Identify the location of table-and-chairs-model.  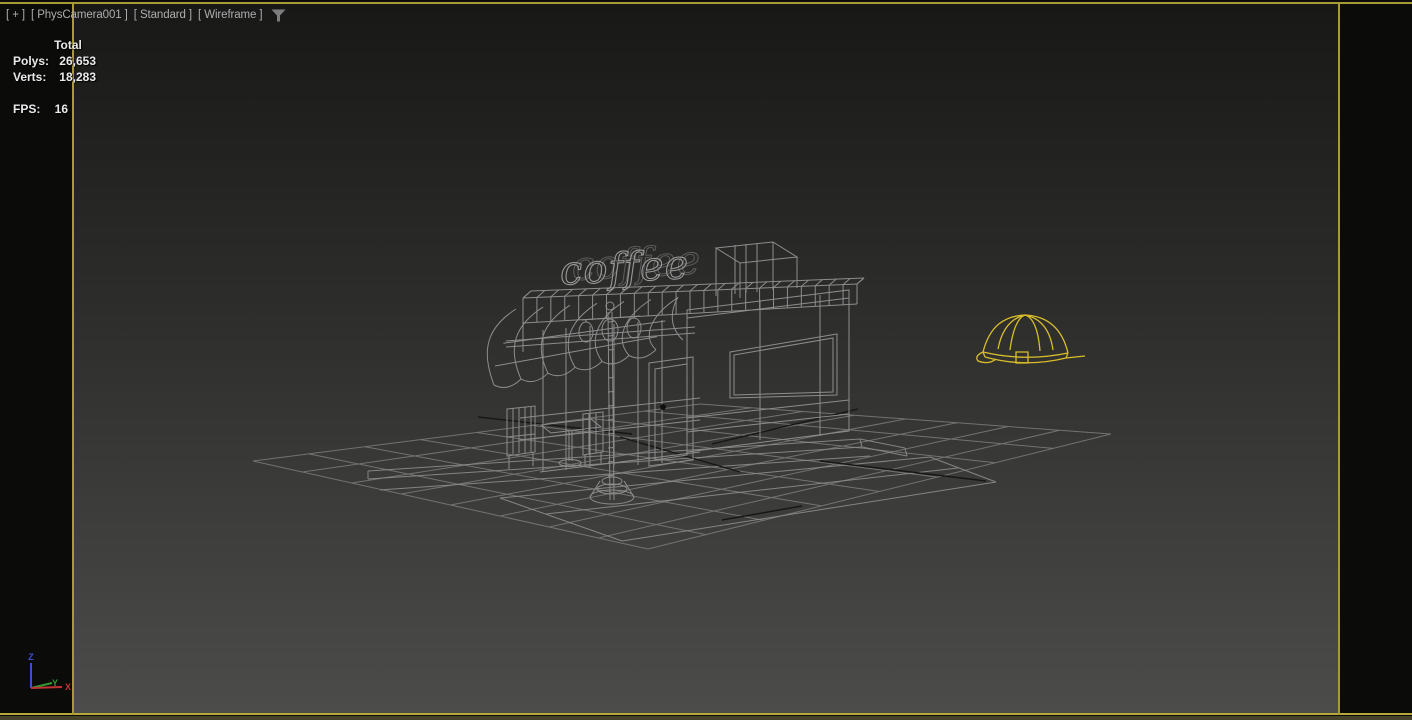
(555, 437).